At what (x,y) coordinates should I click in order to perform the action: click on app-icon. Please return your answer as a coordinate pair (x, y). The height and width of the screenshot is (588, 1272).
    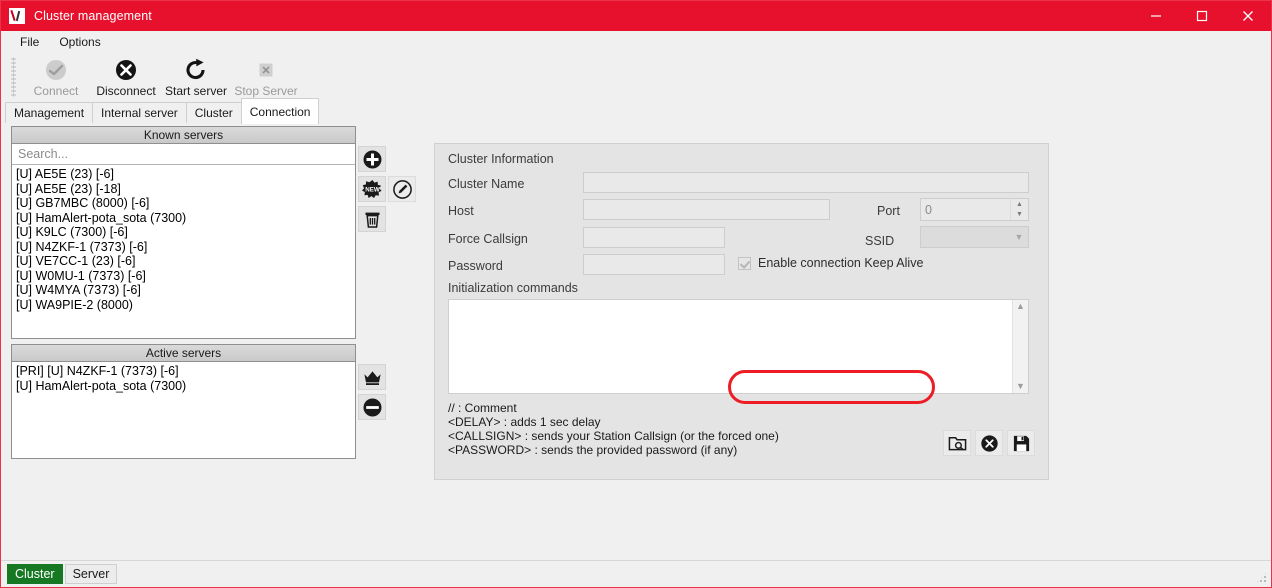
    Looking at the image, I should click on (17, 16).